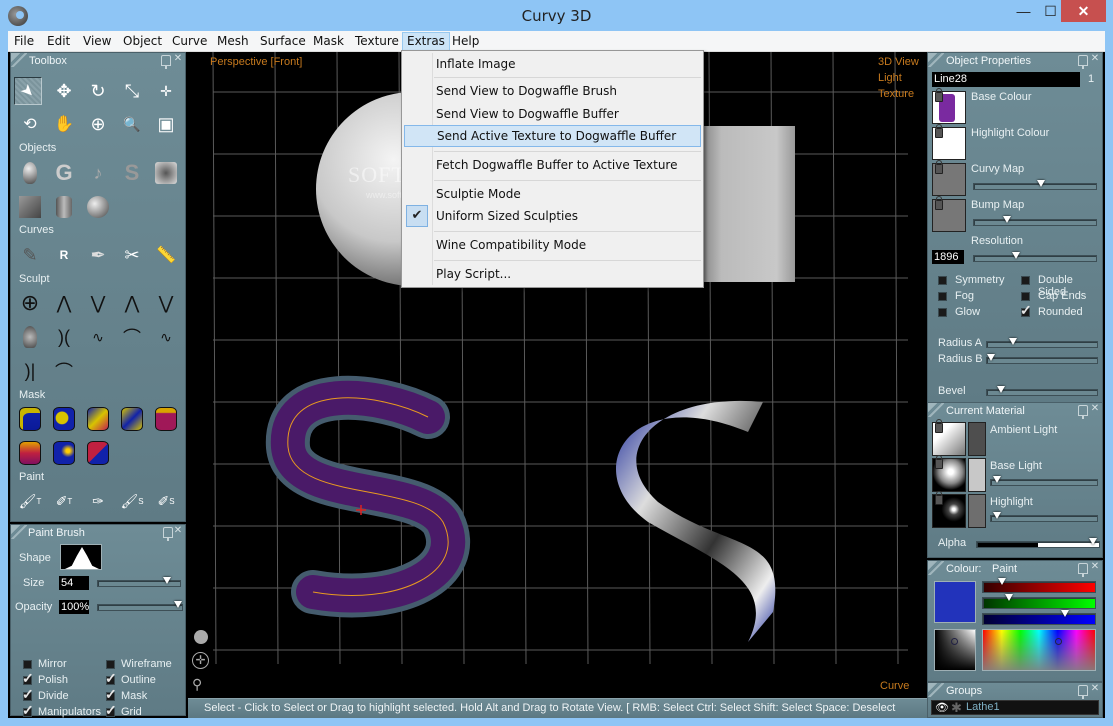 This screenshot has width=1113, height=726. Describe the element at coordinates (98, 501) in the screenshot. I see `dropper-tool: ✑` at that location.